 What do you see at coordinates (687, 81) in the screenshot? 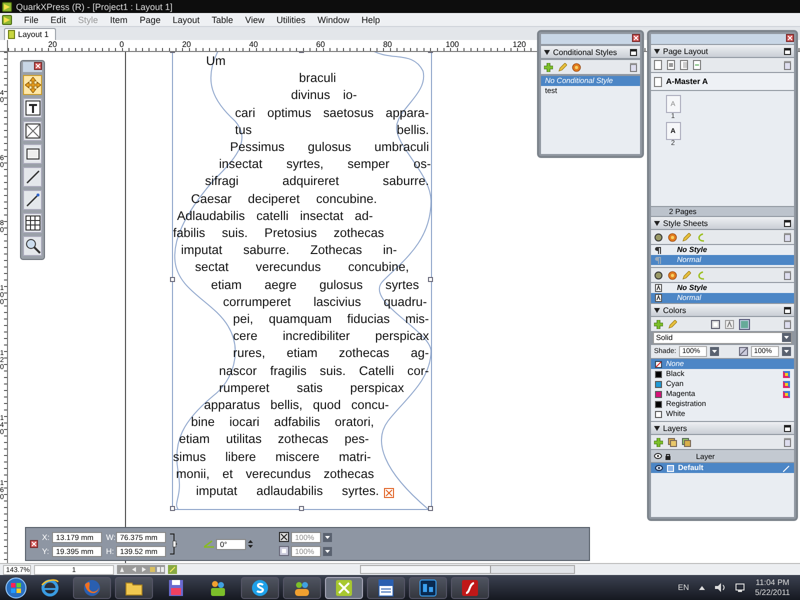
I see `master-page-name: A-Master A` at bounding box center [687, 81].